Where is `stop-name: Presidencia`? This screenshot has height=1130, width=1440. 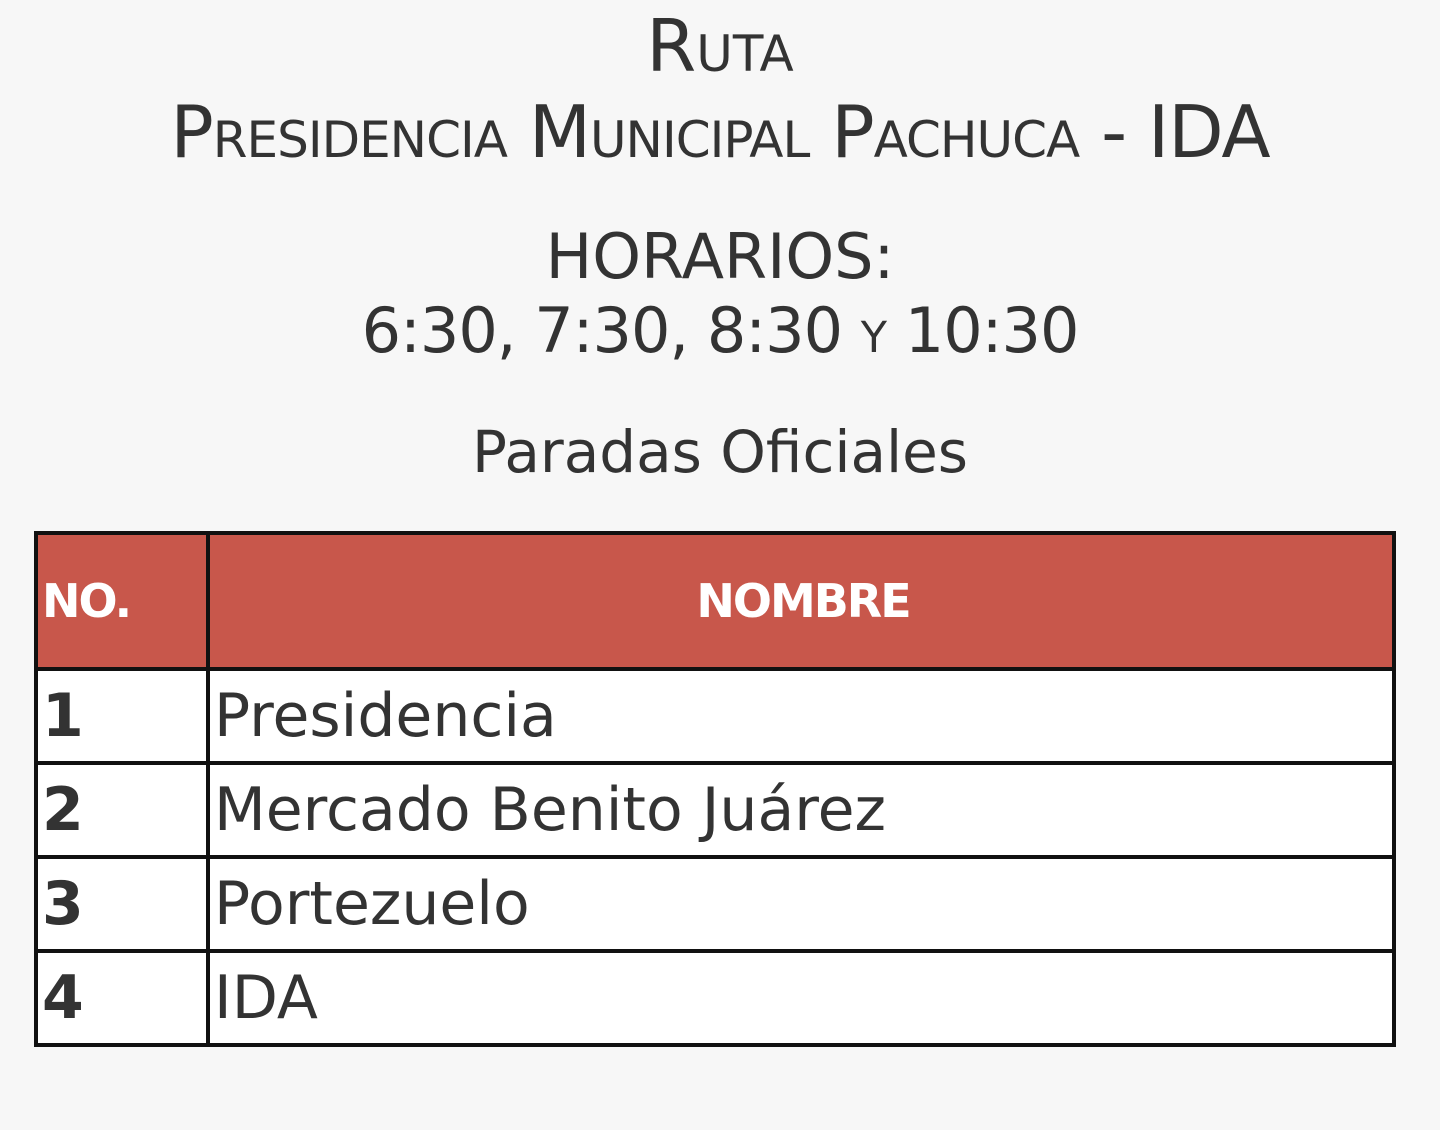
stop-name: Presidencia is located at coordinates (801, 716).